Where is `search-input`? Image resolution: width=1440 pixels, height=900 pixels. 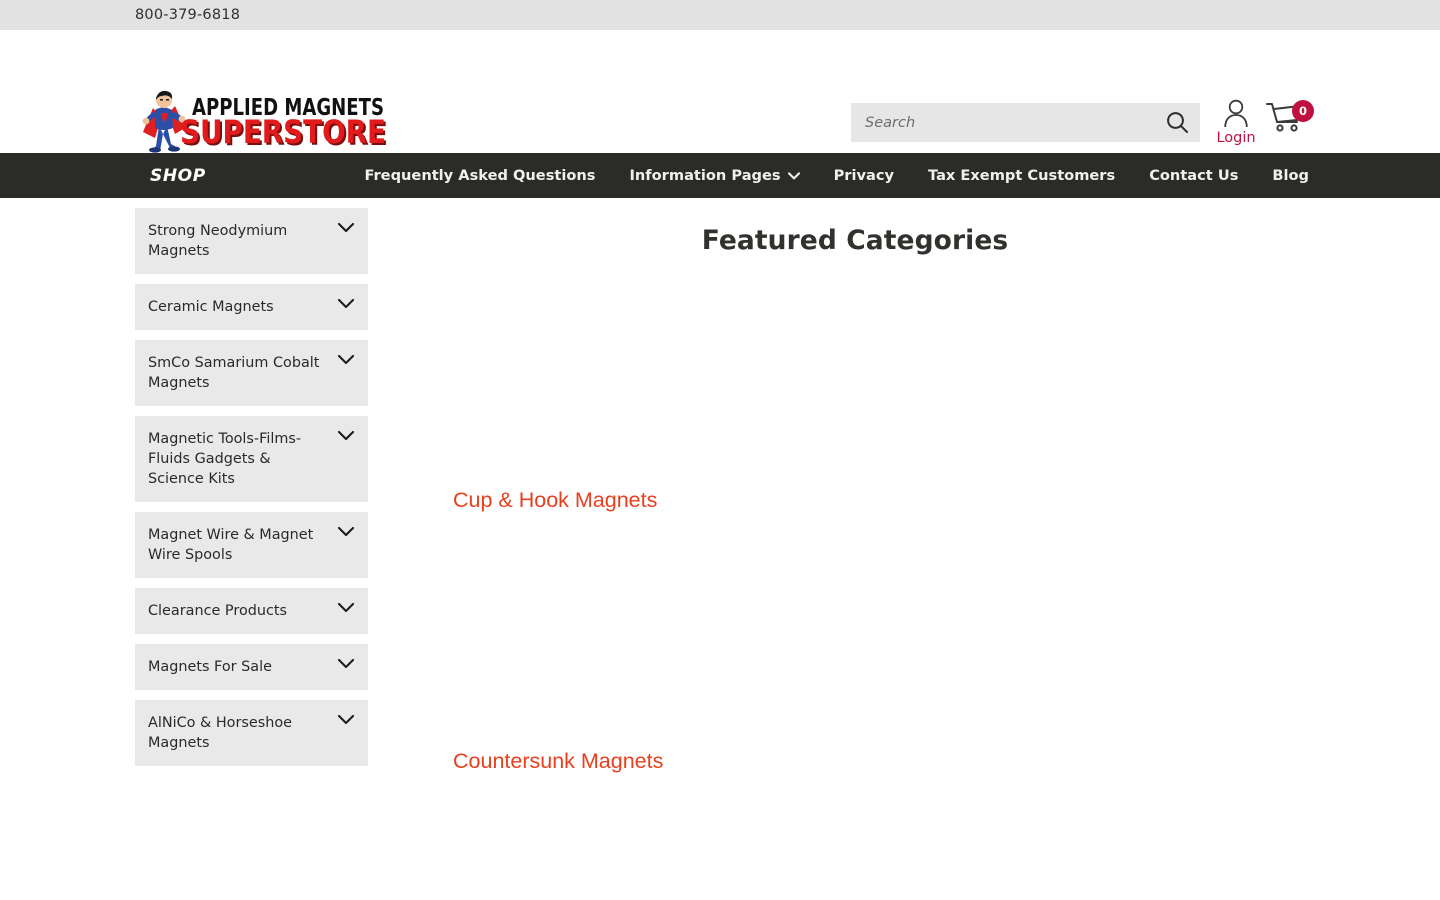
search-input is located at coordinates (1002, 122).